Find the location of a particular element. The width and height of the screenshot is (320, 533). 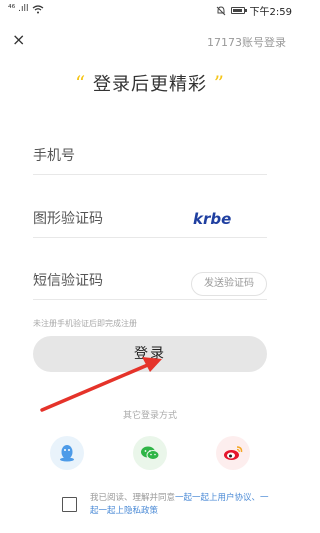

page-title-text: 登录后更精彩 is located at coordinates (150, 84).